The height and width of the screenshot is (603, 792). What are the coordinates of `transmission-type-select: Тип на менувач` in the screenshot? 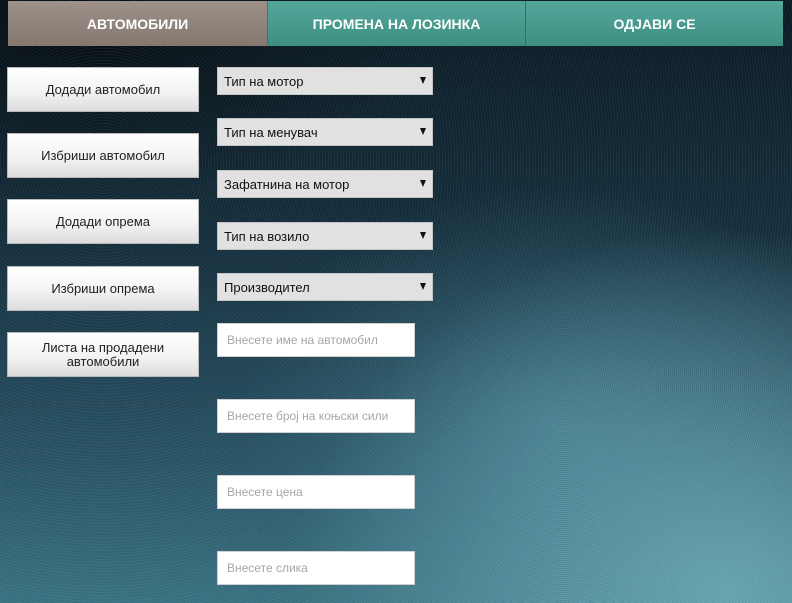 It's located at (325, 132).